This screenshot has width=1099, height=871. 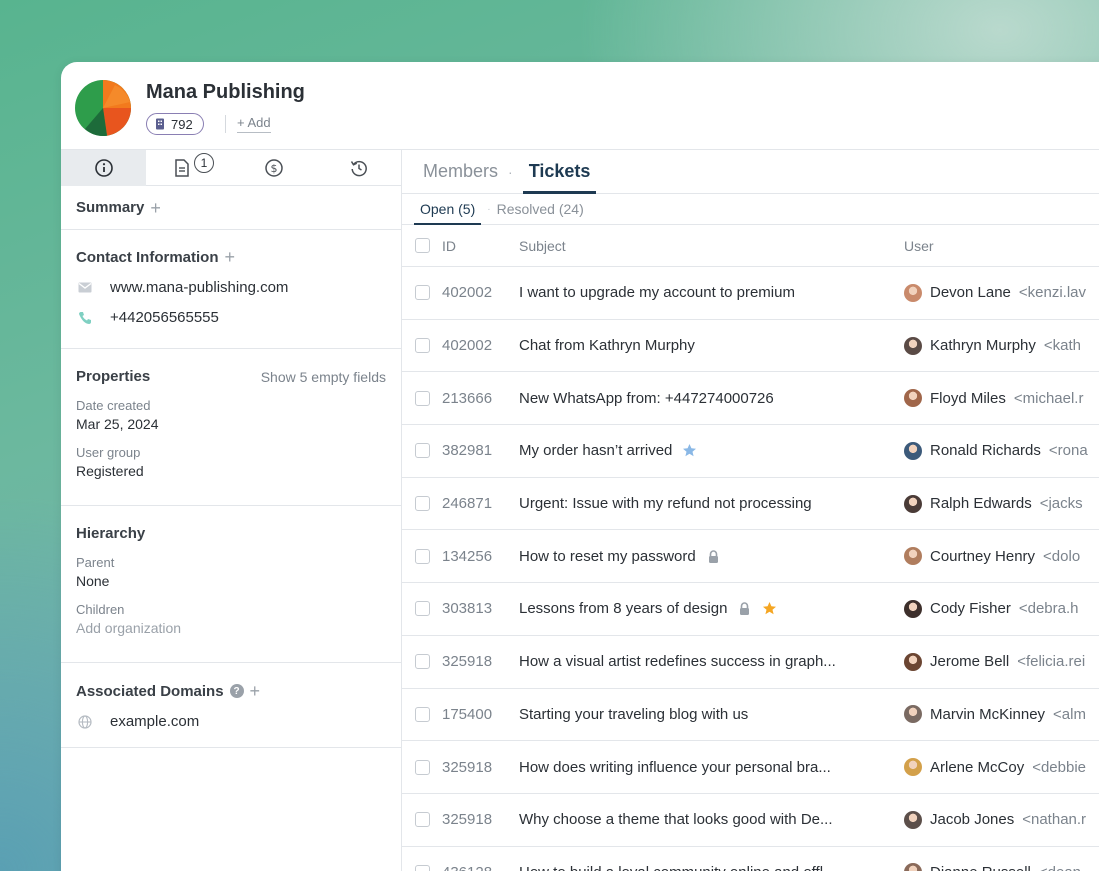 What do you see at coordinates (225, 124) in the screenshot?
I see `divider` at bounding box center [225, 124].